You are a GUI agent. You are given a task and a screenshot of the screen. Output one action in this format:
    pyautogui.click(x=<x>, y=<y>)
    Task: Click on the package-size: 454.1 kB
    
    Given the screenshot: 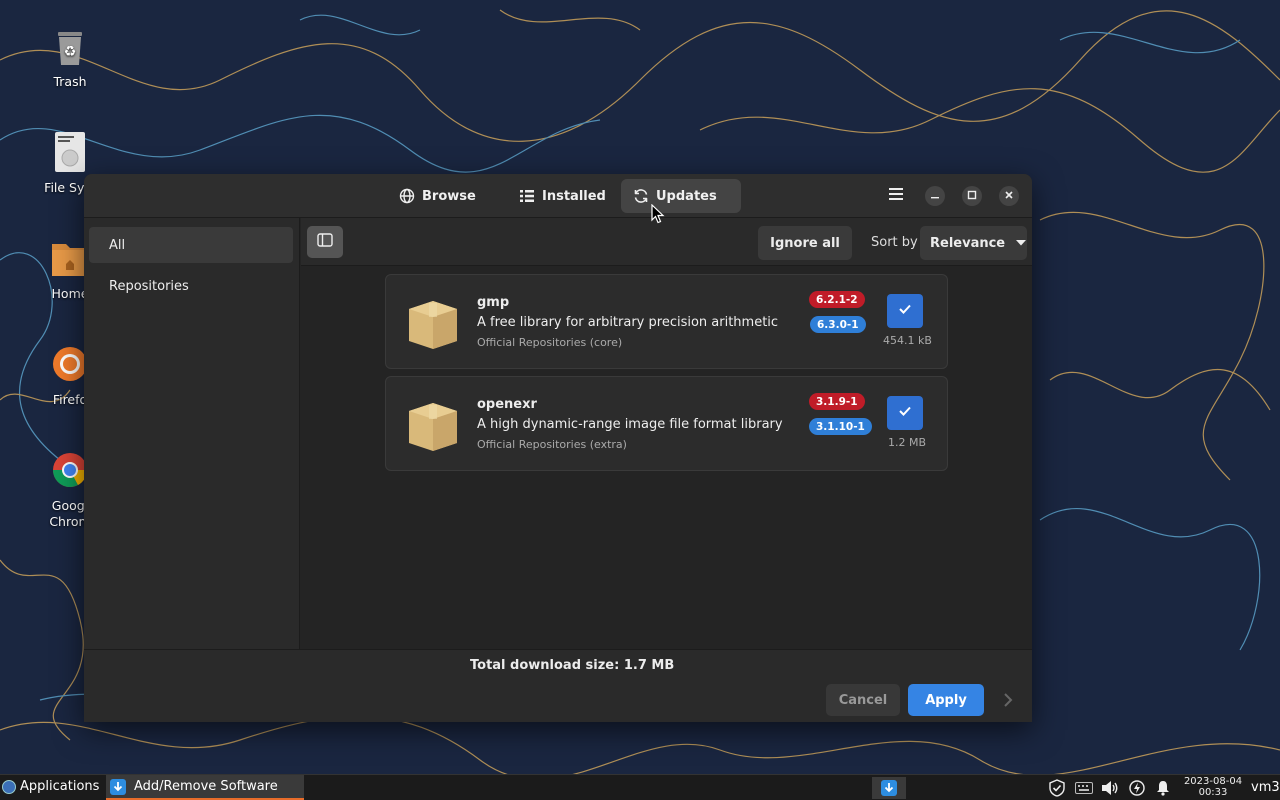 What is the action you would take?
    pyautogui.click(x=907, y=340)
    